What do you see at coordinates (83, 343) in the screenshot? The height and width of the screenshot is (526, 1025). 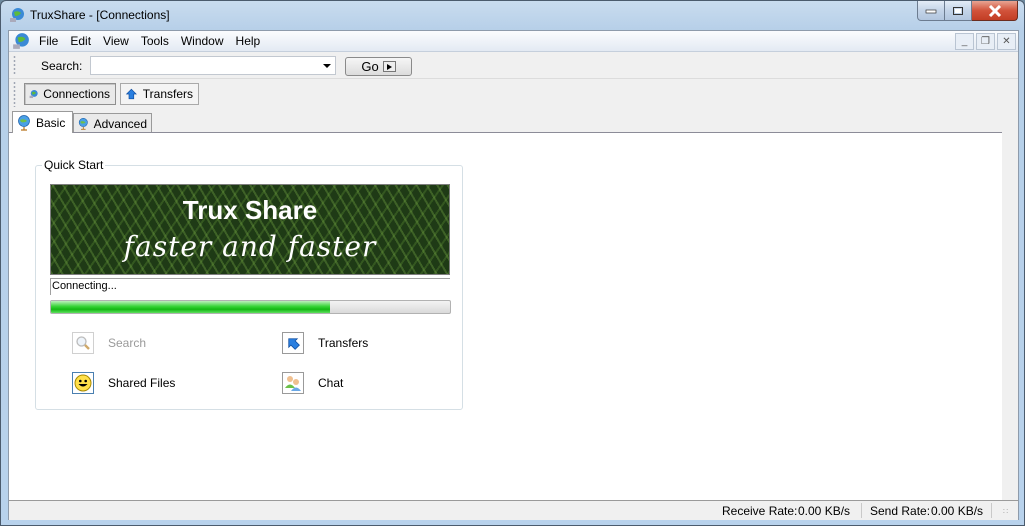 I see `magnifier-icon` at bounding box center [83, 343].